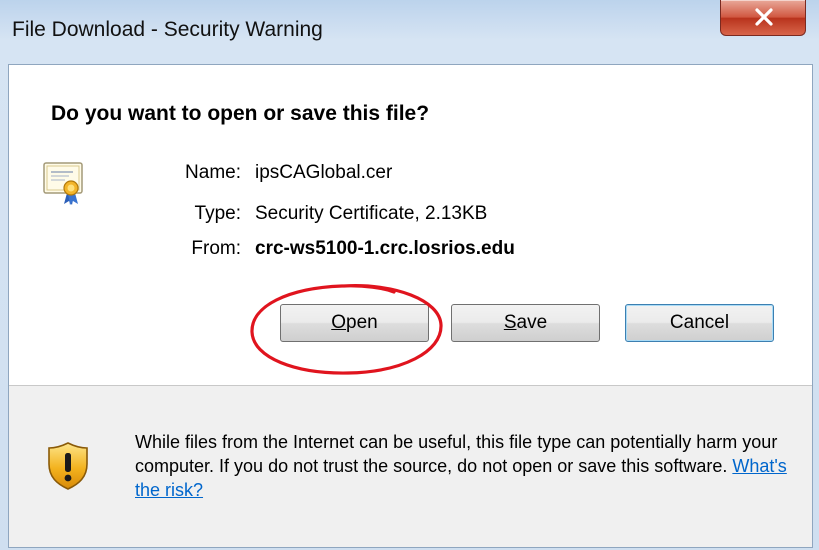 The width and height of the screenshot is (819, 550). I want to click on save-button-label: ave, so click(532, 322).